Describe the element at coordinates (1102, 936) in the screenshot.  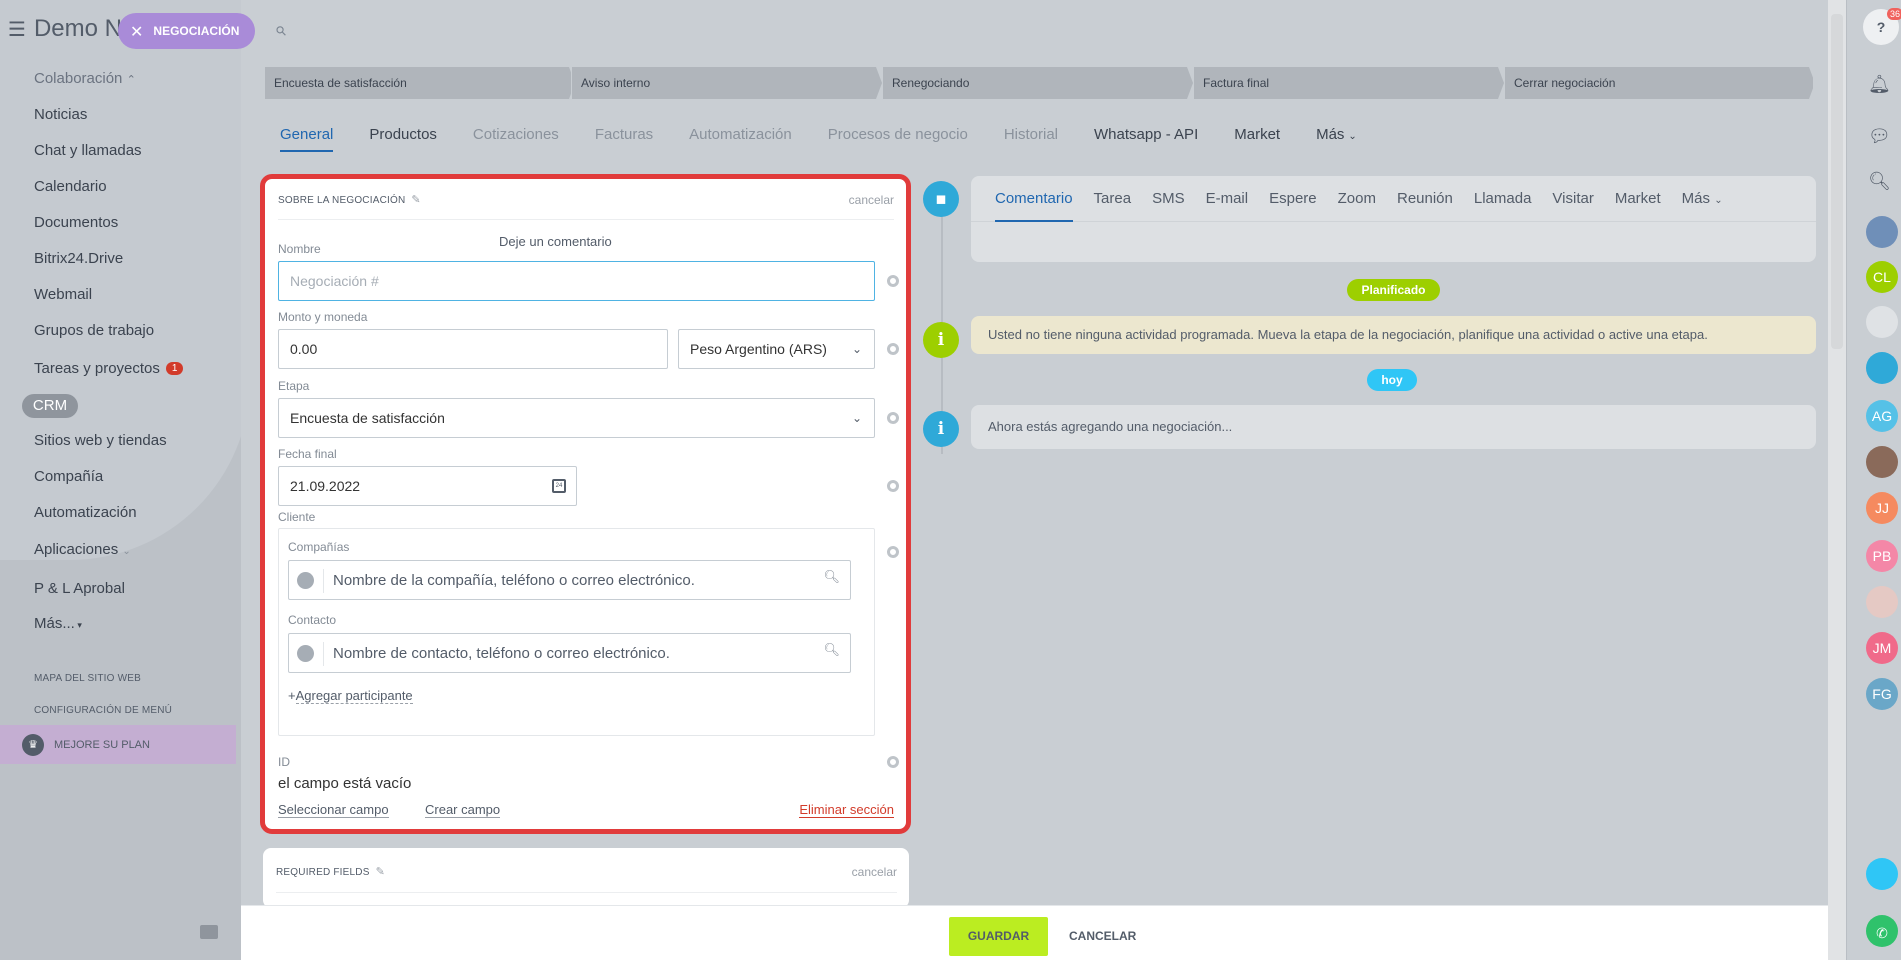
I see `cancel-button: CANCELAR` at that location.